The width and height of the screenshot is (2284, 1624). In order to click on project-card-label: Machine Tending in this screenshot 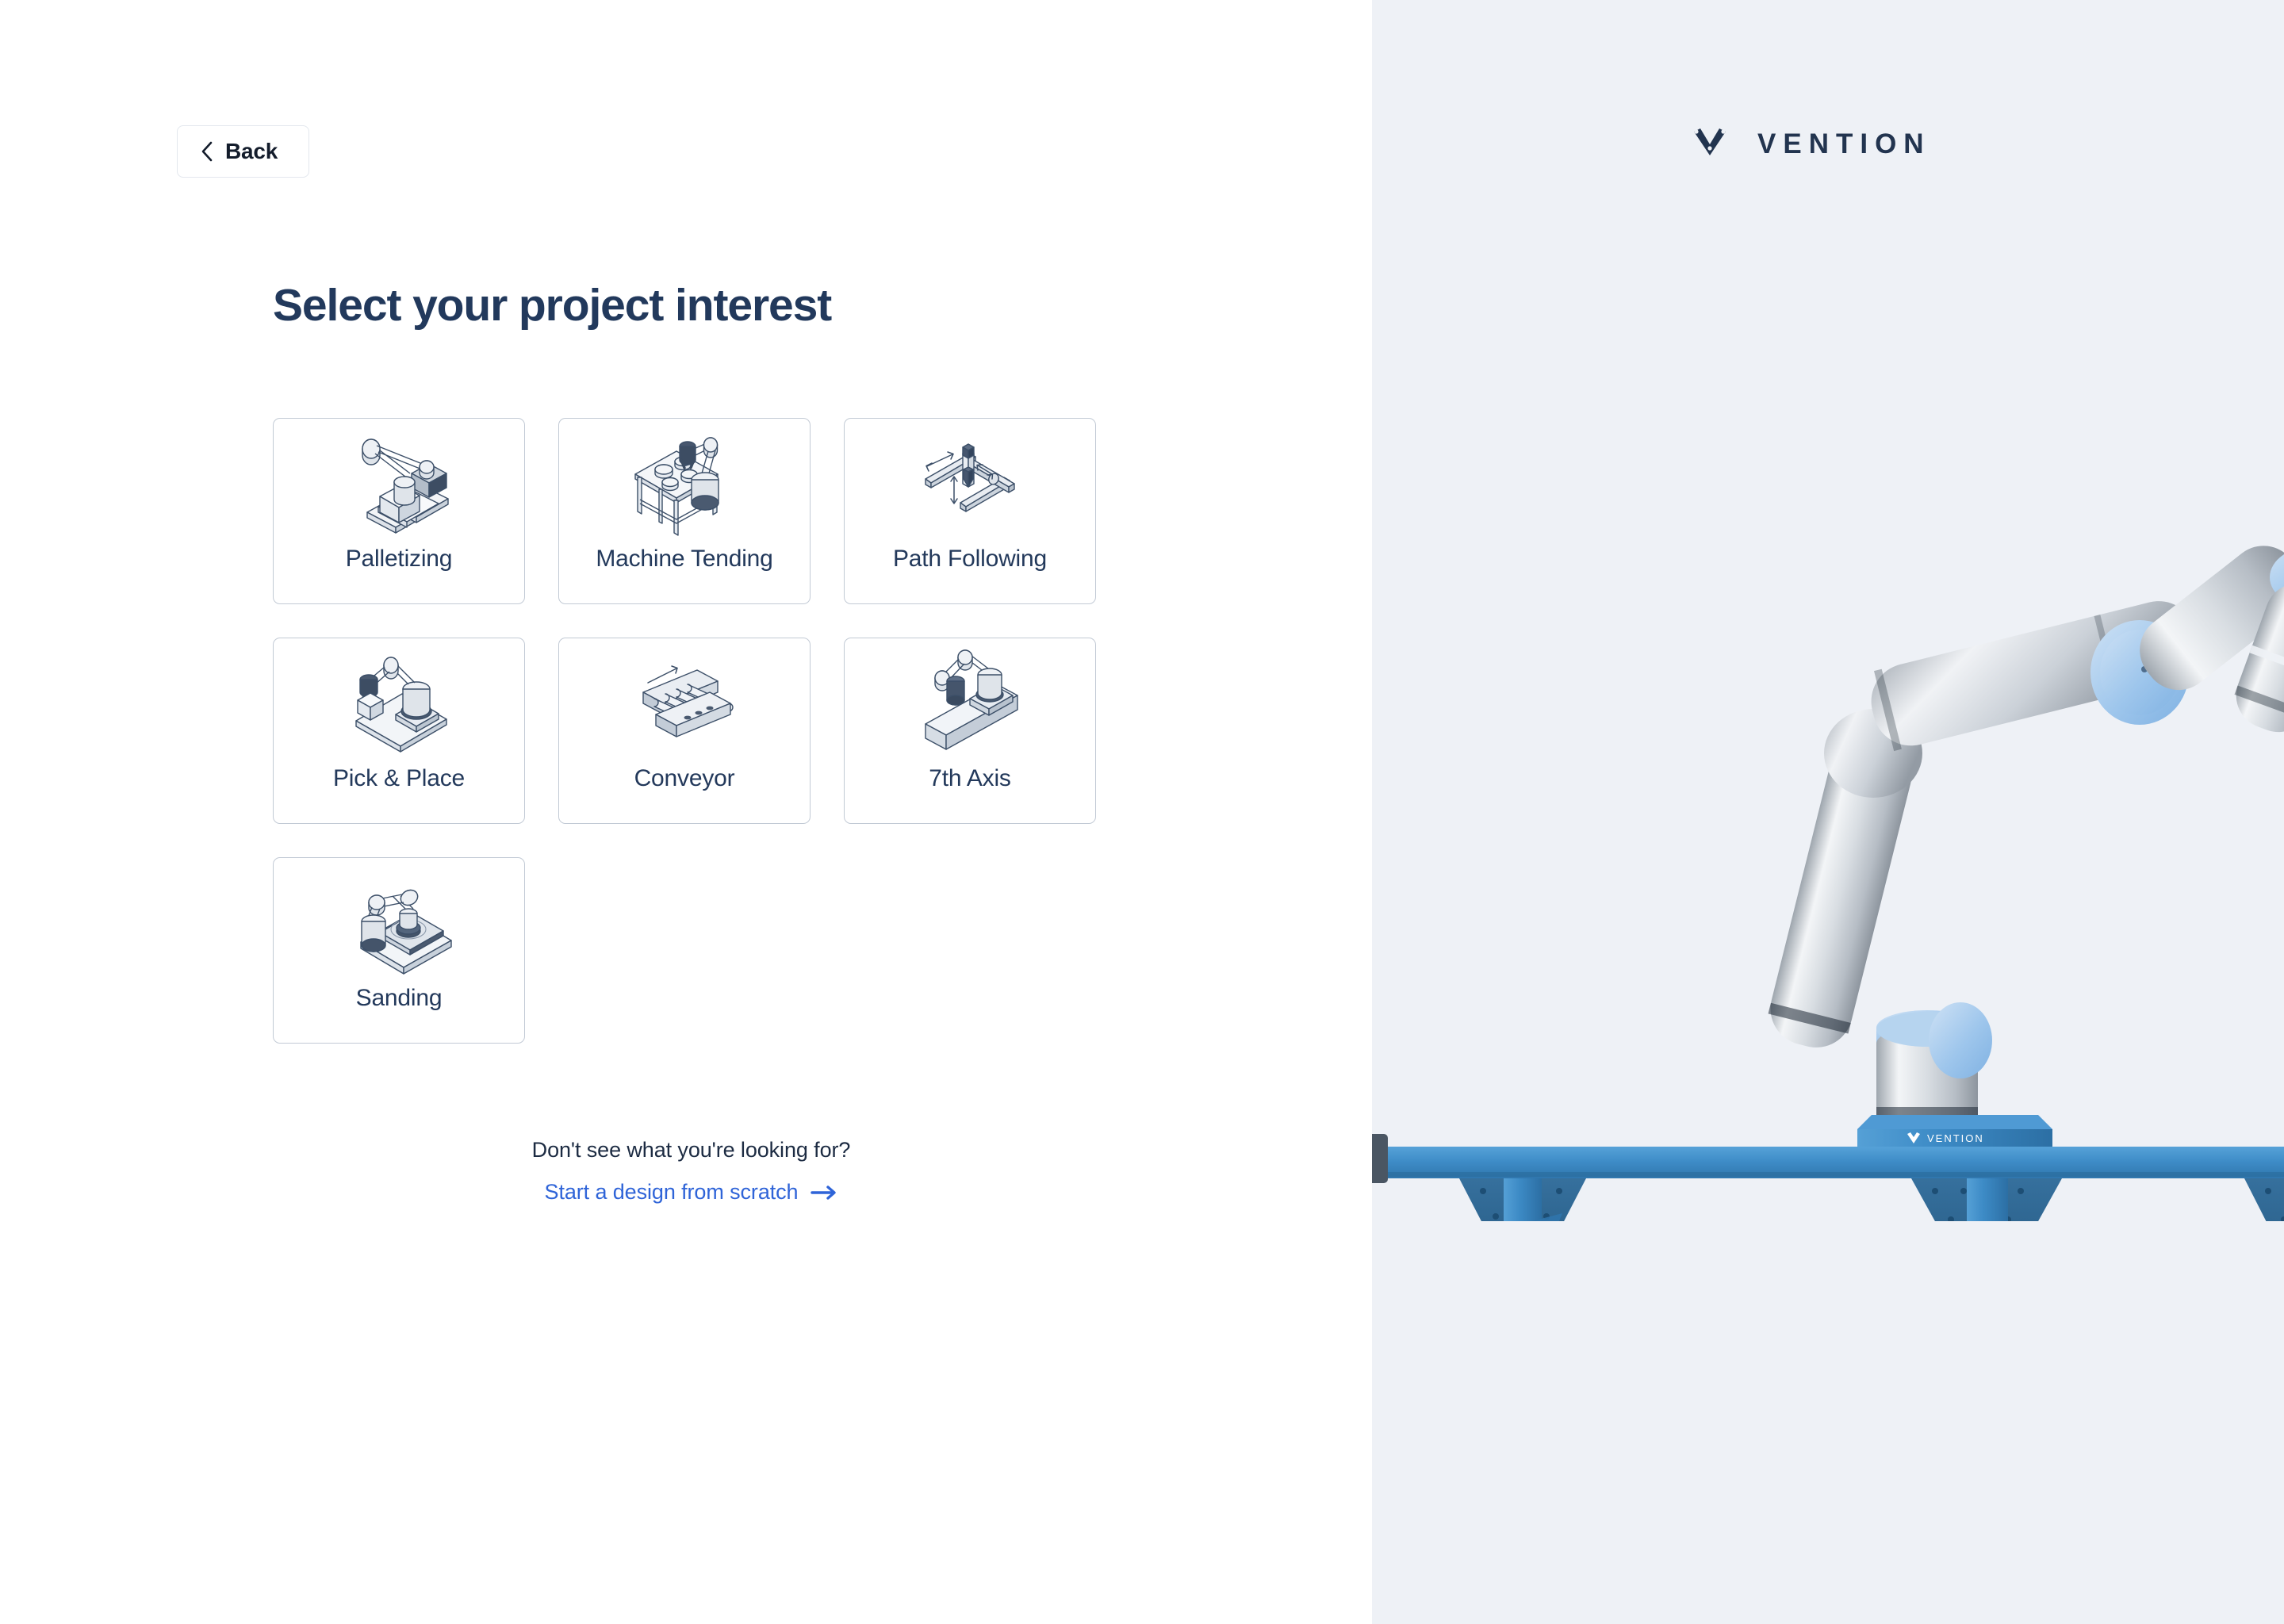, I will do `click(684, 559)`.